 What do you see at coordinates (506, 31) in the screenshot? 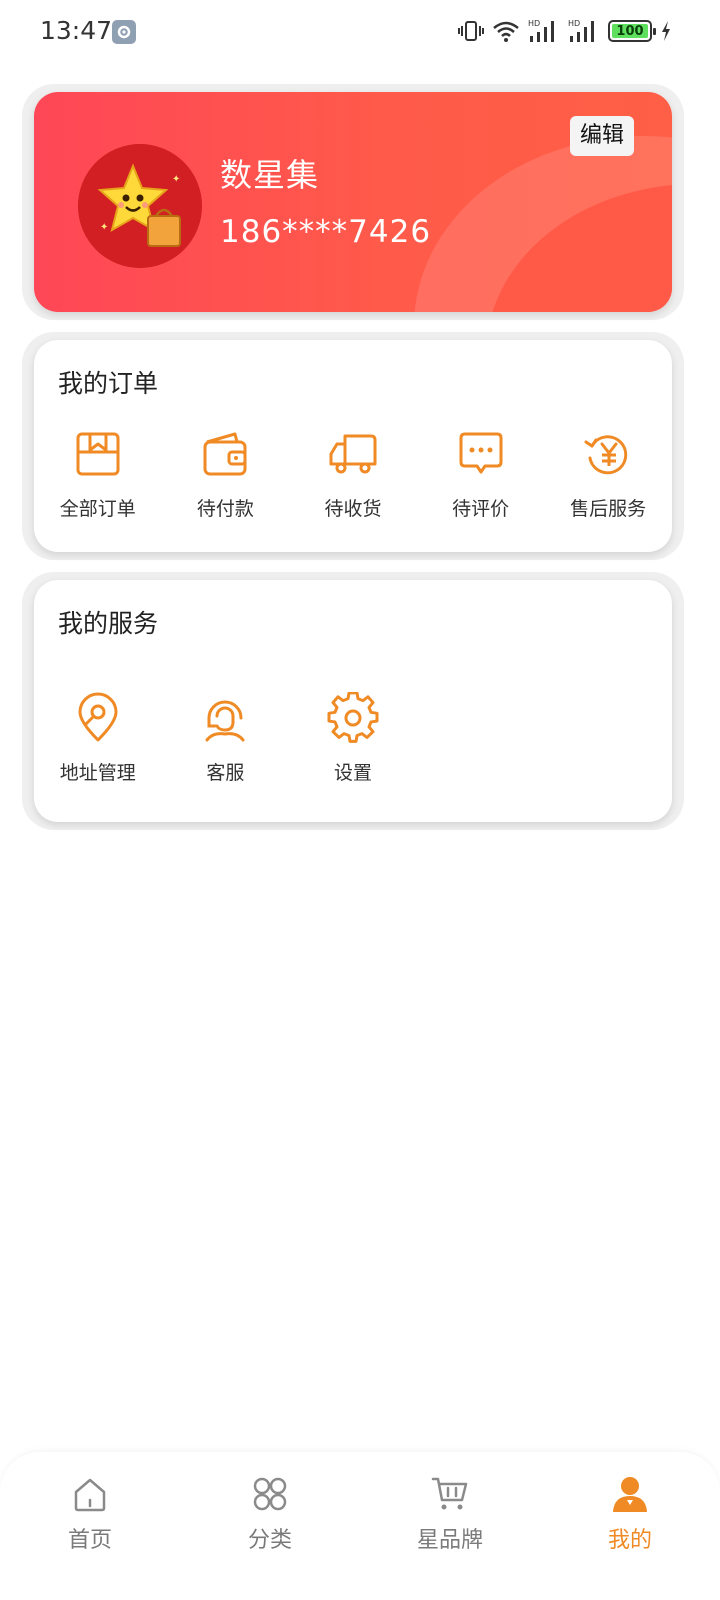
I see `wifi-icon` at bounding box center [506, 31].